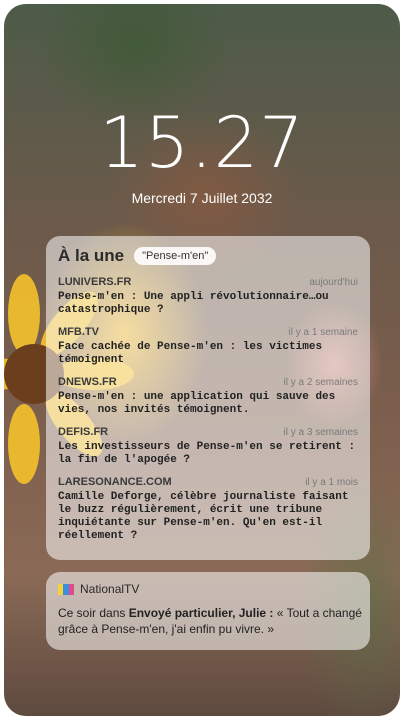 The image size is (404, 720). What do you see at coordinates (202, 198) in the screenshot?
I see `lockscreen-date: Mercredi 7 Juillet 2032` at bounding box center [202, 198].